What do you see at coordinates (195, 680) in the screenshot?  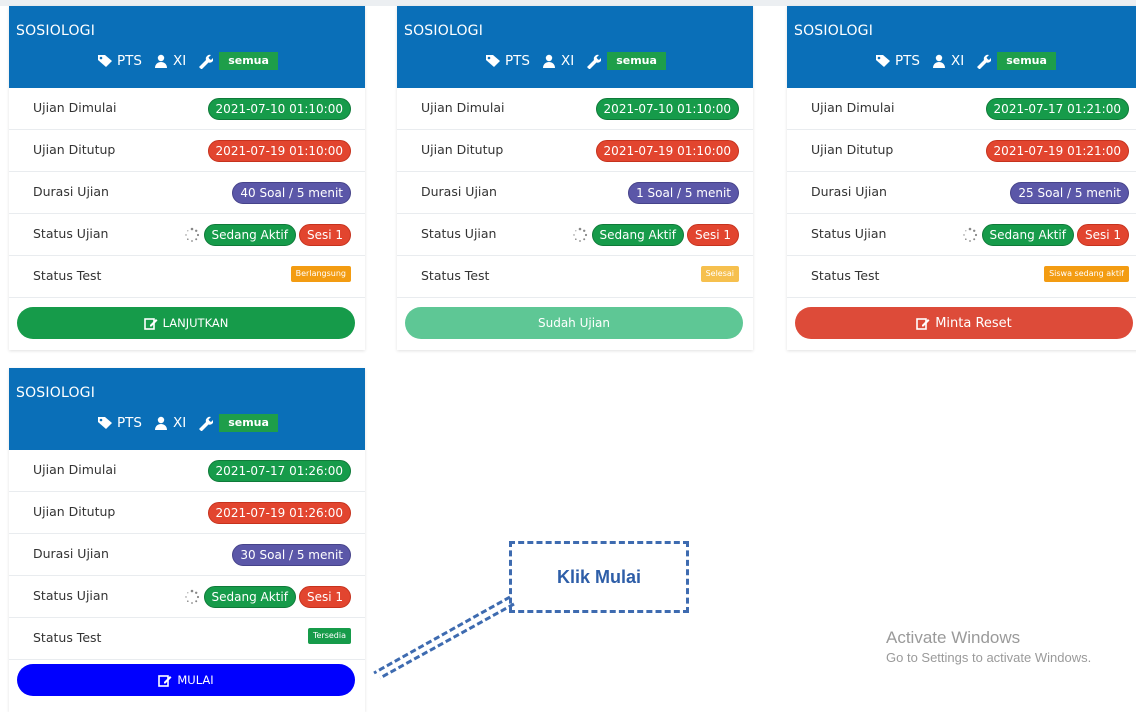 I see `start-button-label: MULAI` at bounding box center [195, 680].